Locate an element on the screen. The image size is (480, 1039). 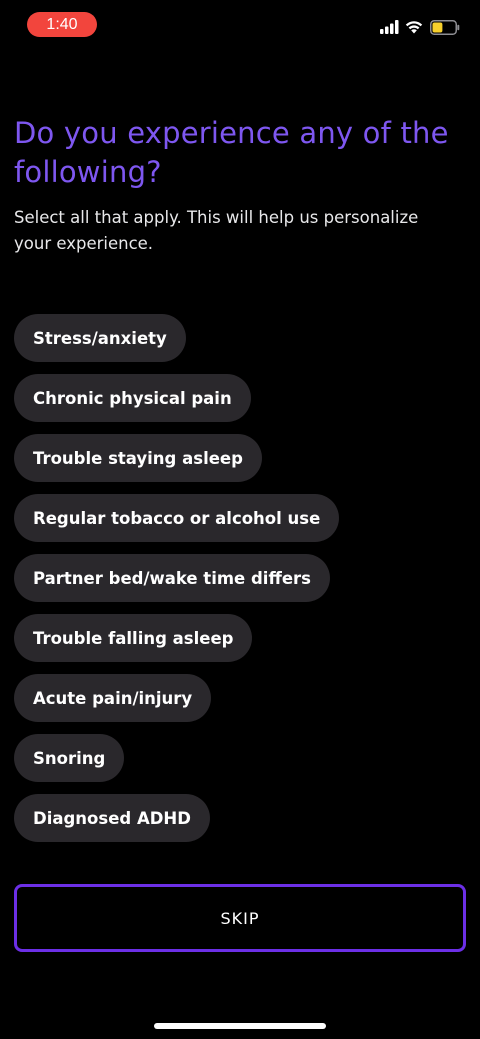
option-label: Acute pain/injury is located at coordinates (113, 698).